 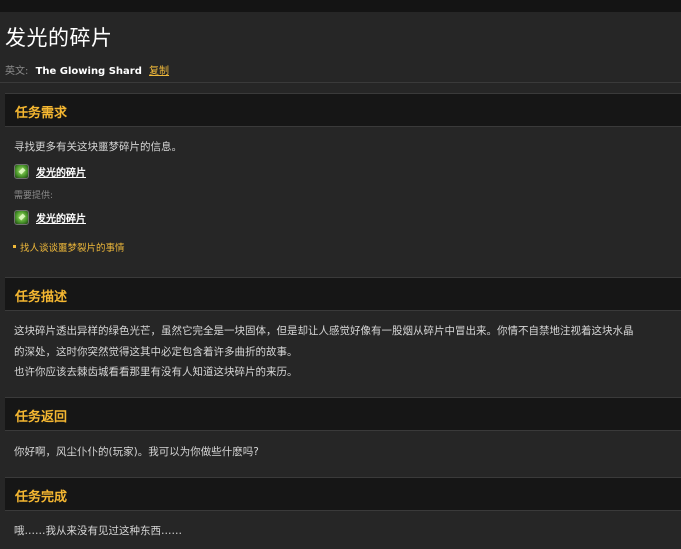 I want to click on provided-label: 需要提供:, so click(x=34, y=196).